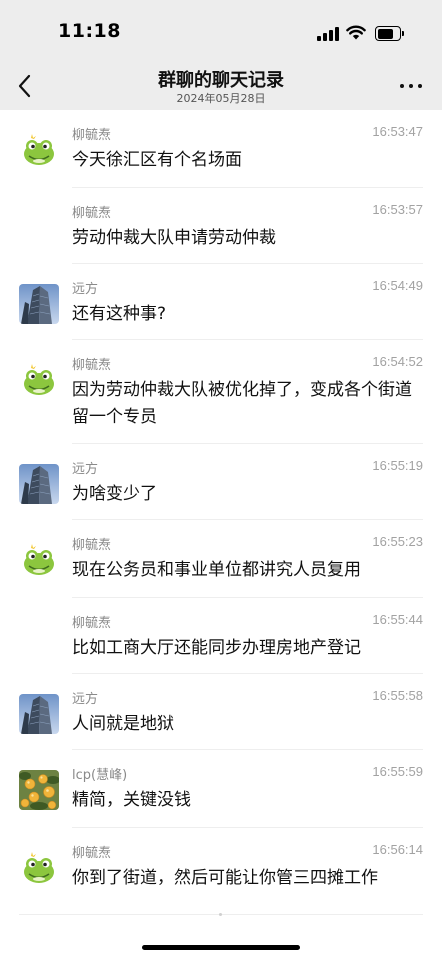 This screenshot has height=960, width=442. What do you see at coordinates (397, 361) in the screenshot?
I see `message-time: 16:54:52` at bounding box center [397, 361].